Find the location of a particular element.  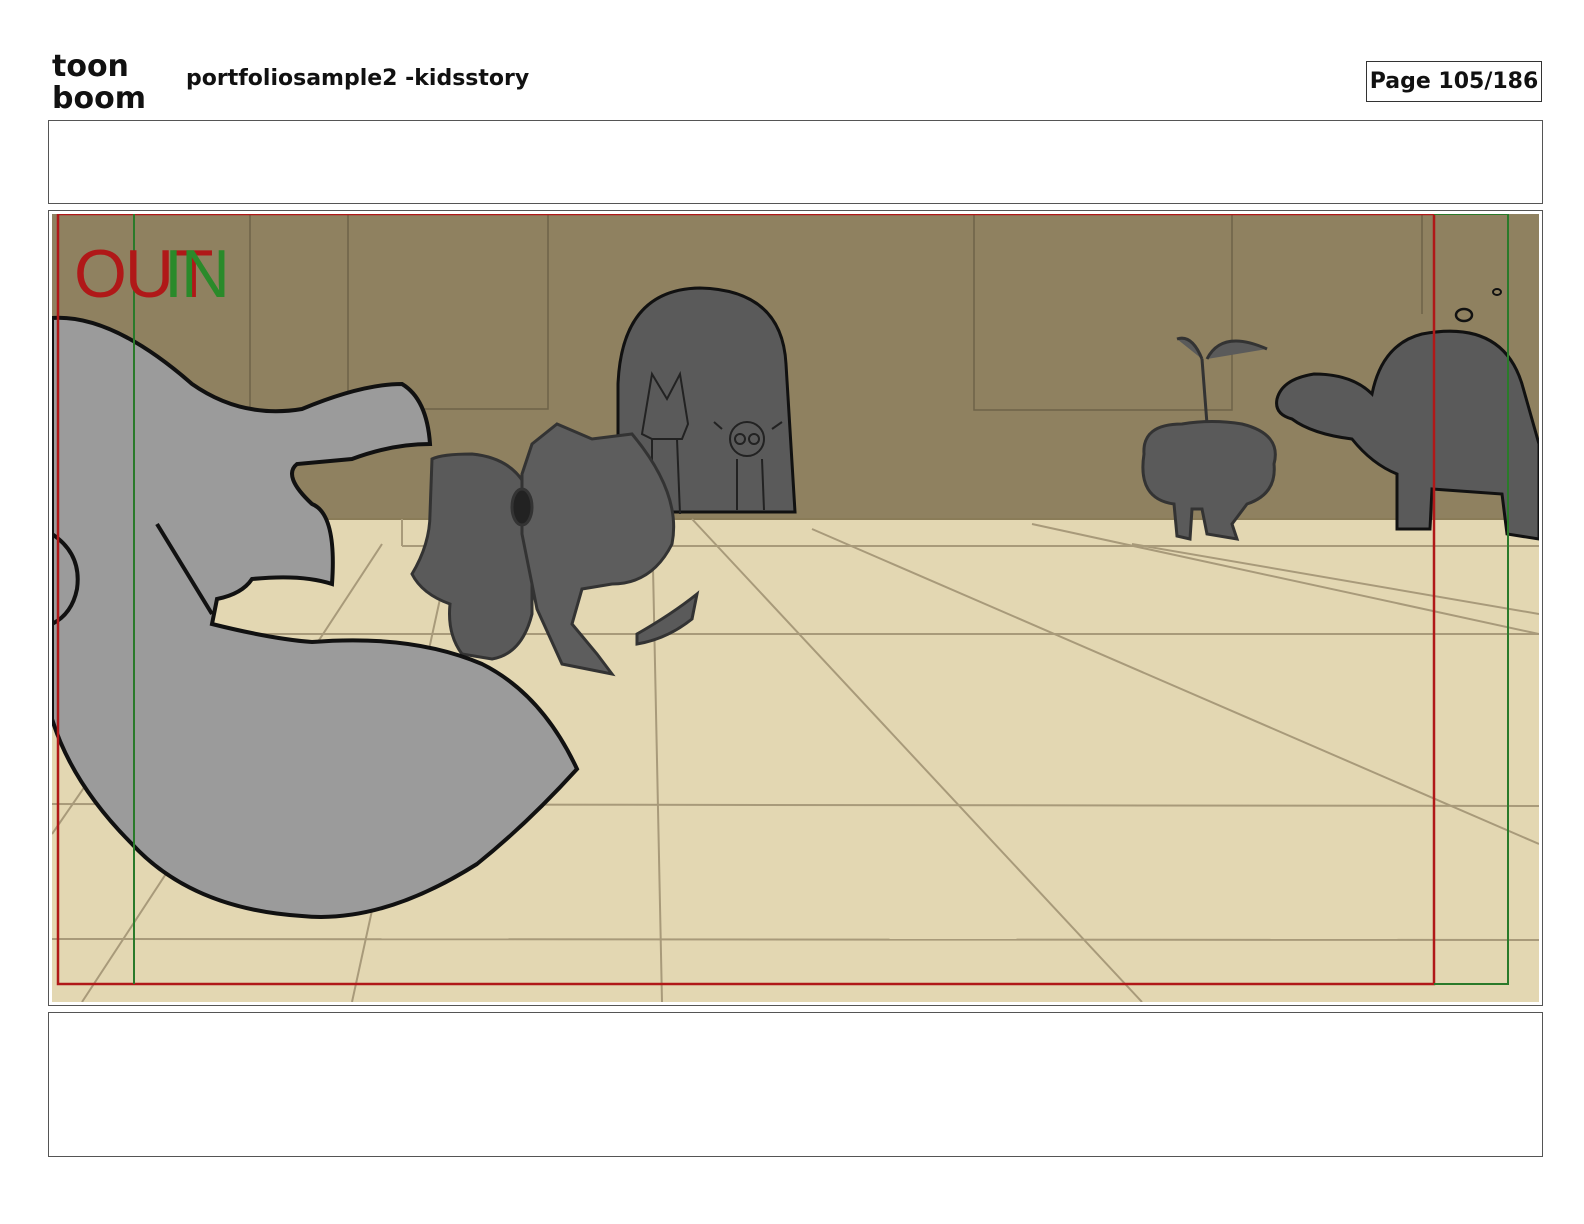

in-label: IN is located at coordinates (197, 274).